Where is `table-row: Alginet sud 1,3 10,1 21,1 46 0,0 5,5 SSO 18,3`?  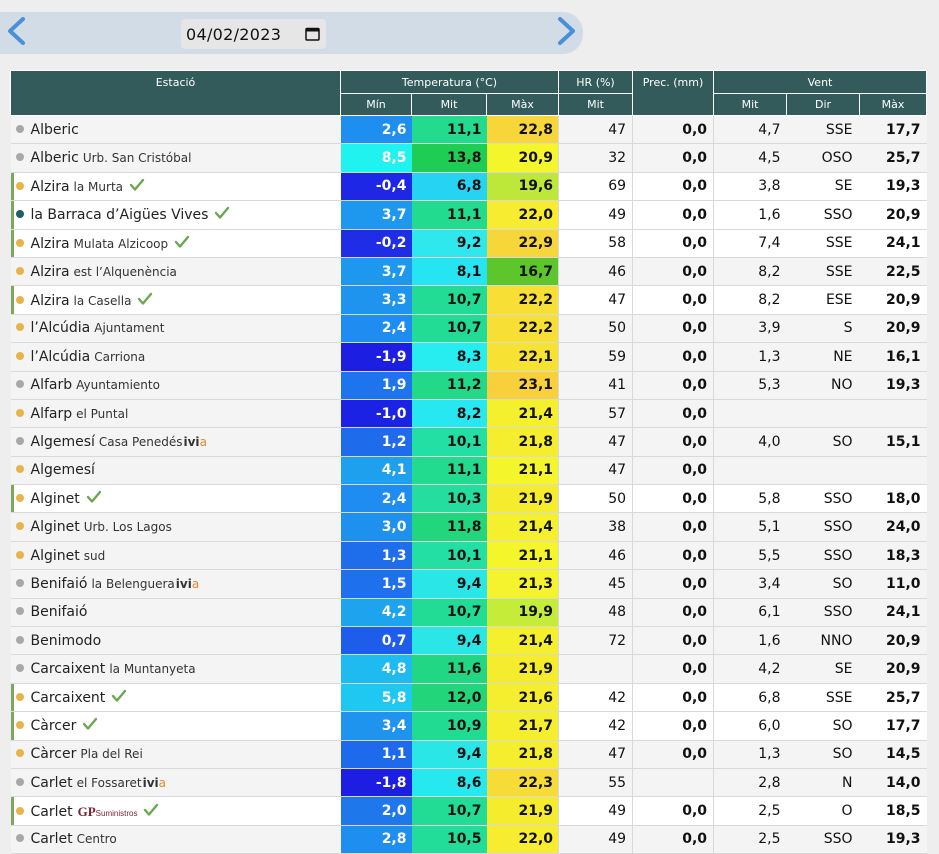
table-row: Alginet sud 1,3 10,1 21,1 46 0,0 5,5 SSO 18,3 is located at coordinates (468, 556).